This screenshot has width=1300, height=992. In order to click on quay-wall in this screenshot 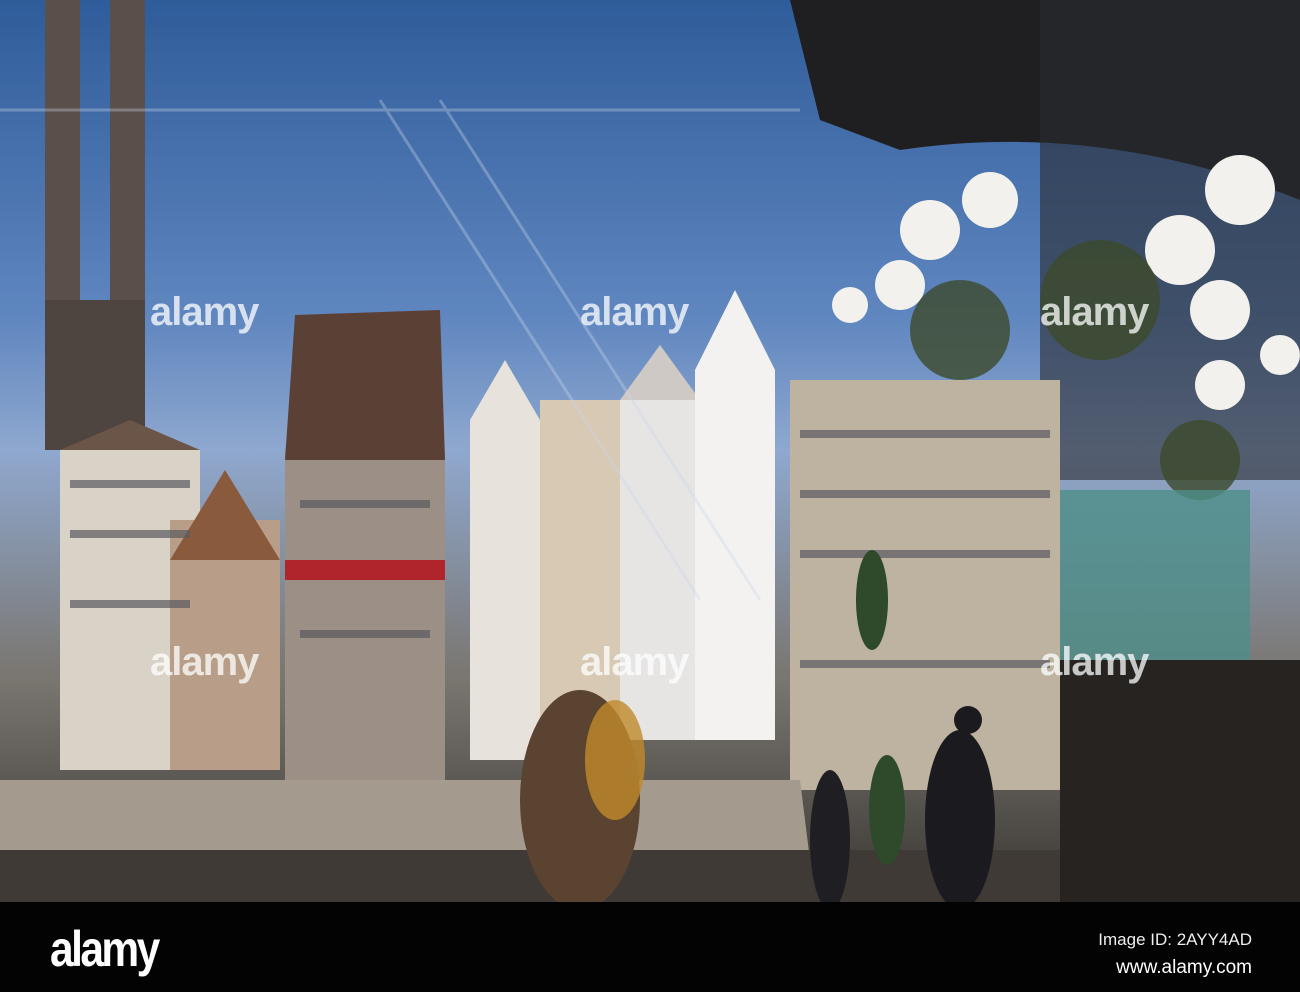, I will do `click(405, 820)`.